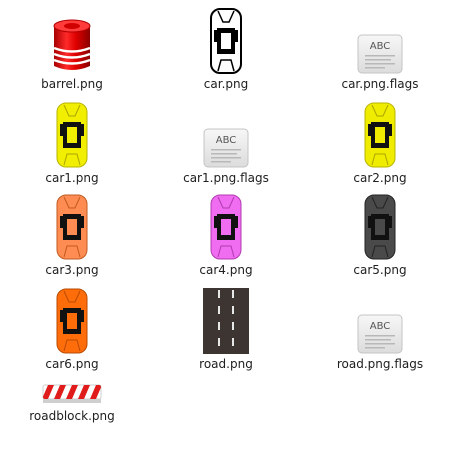  What do you see at coordinates (226, 84) in the screenshot?
I see `file-name: car.png` at bounding box center [226, 84].